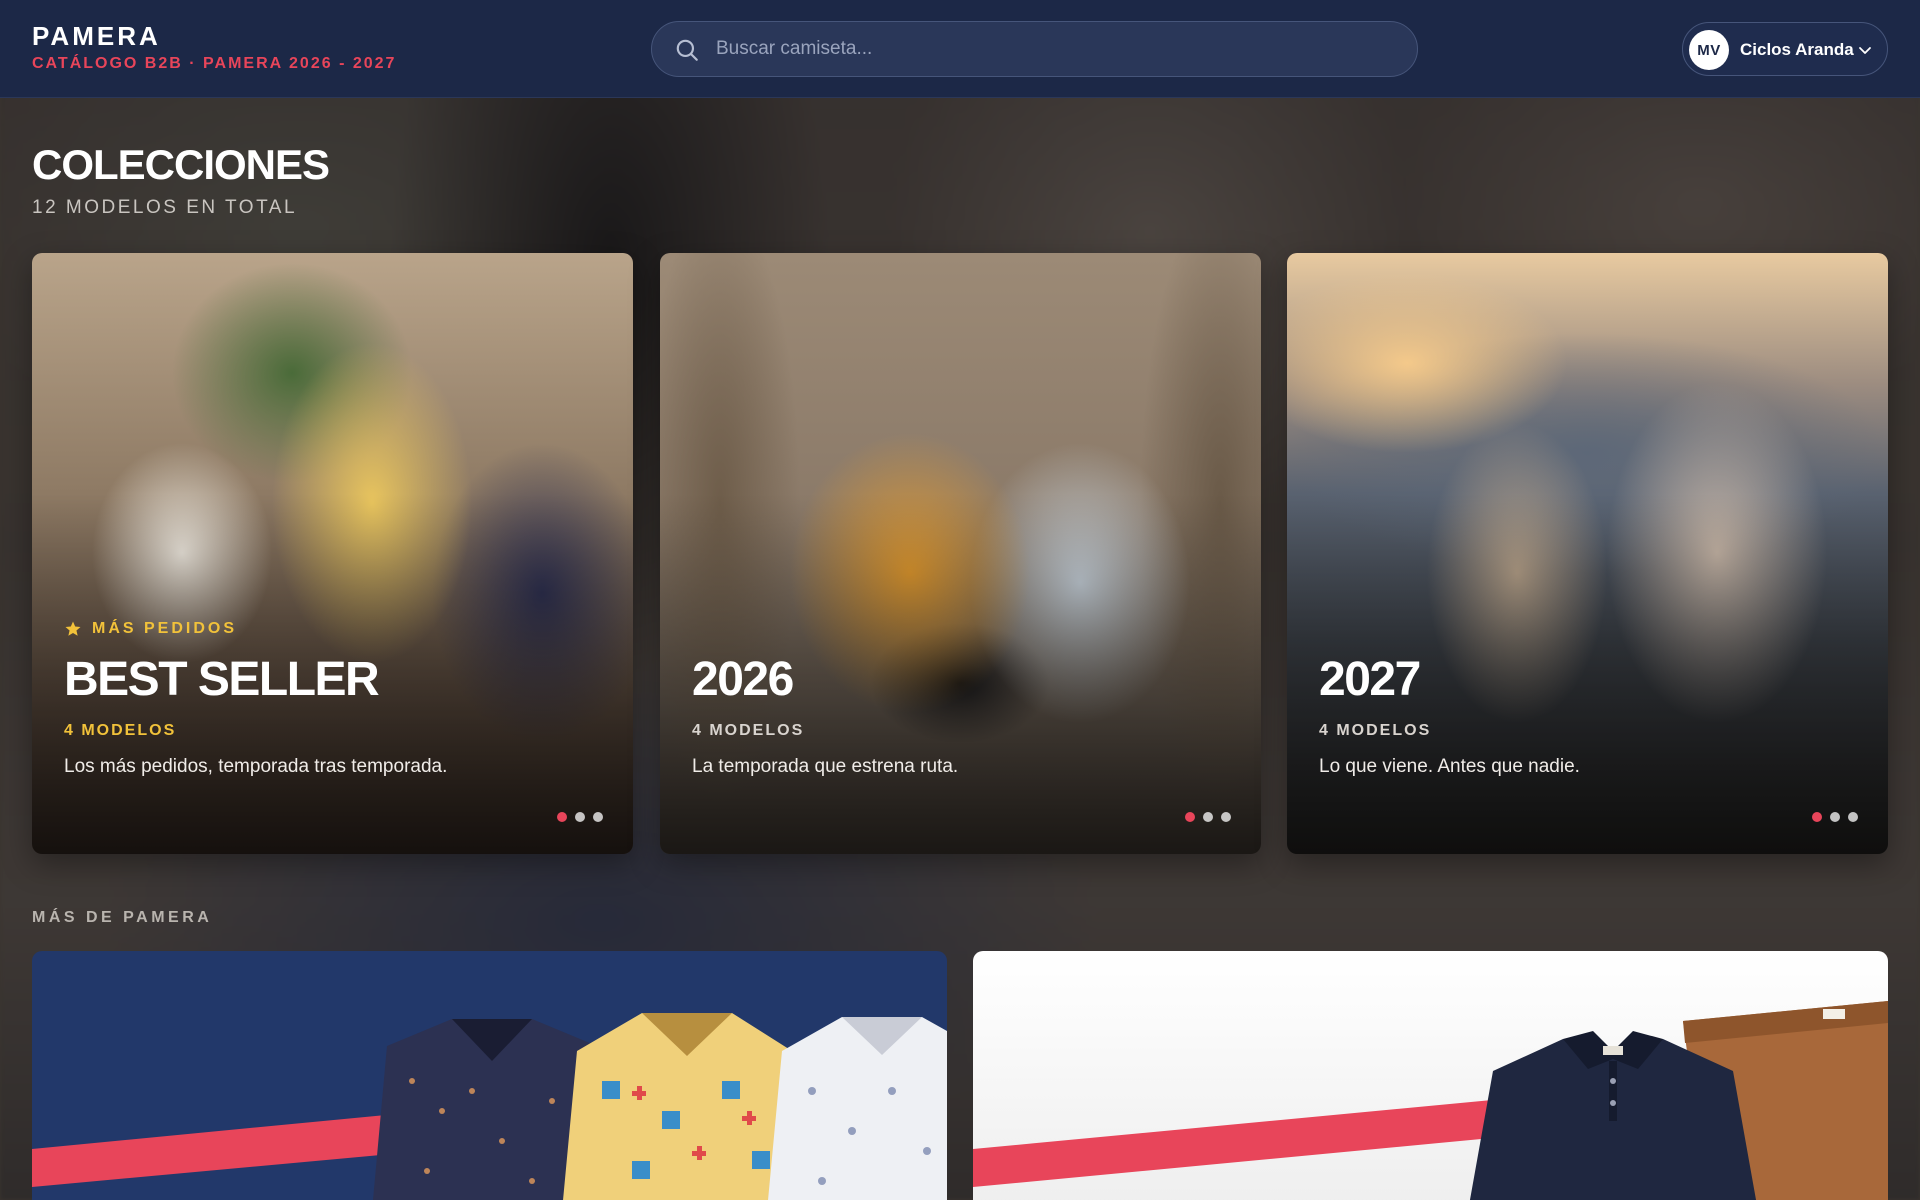  I want to click on search-bar, so click(1034, 49).